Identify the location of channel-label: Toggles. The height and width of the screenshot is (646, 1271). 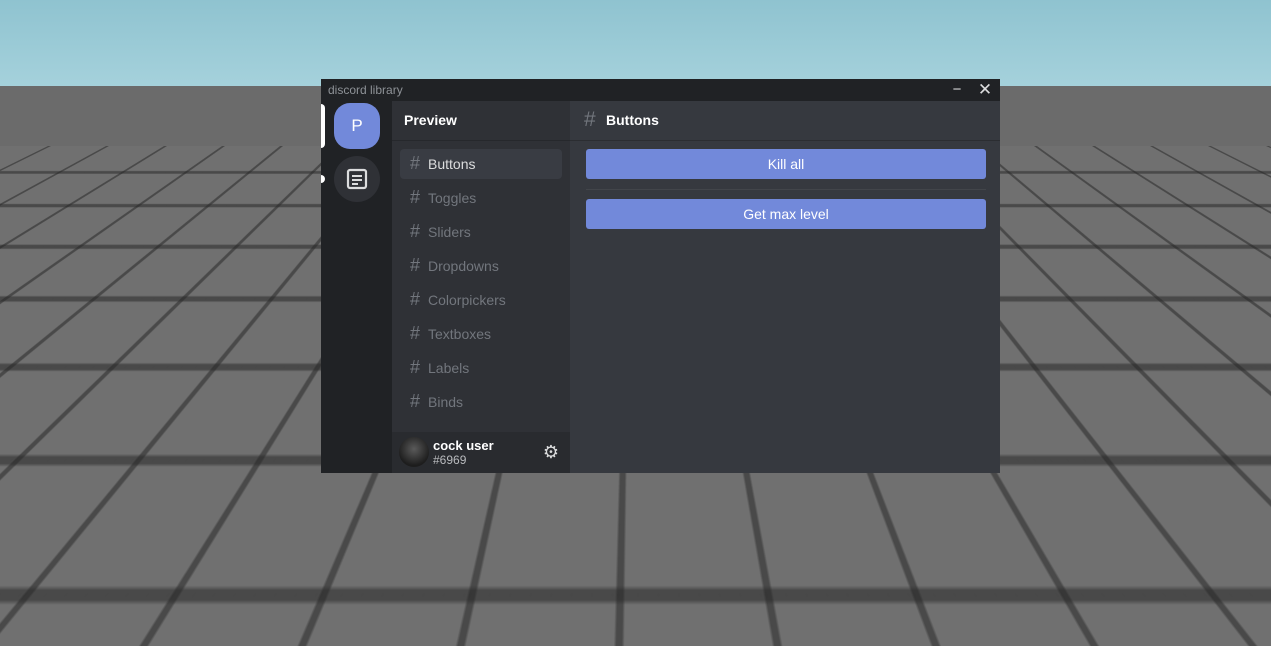
(452, 198).